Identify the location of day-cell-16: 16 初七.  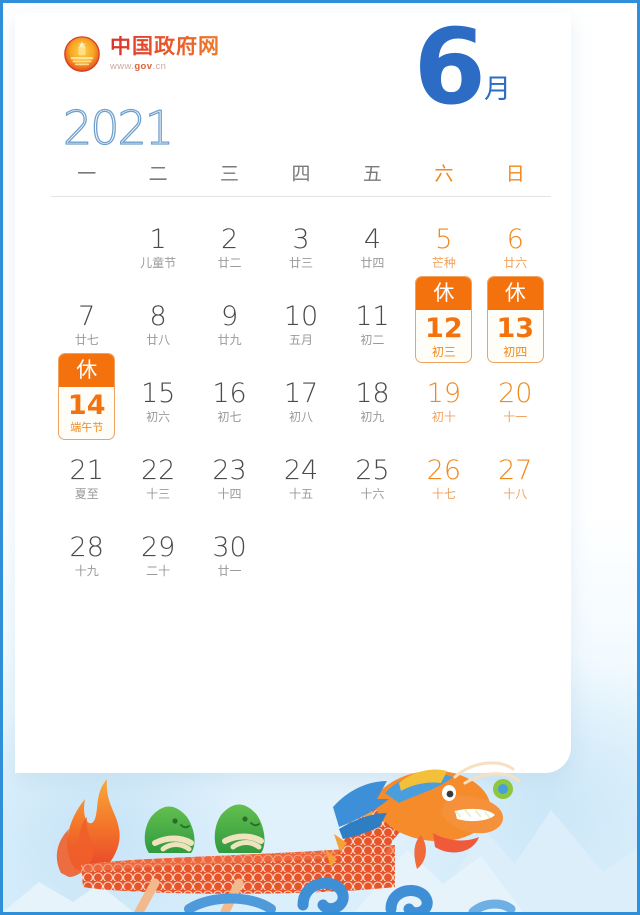
(229, 401).